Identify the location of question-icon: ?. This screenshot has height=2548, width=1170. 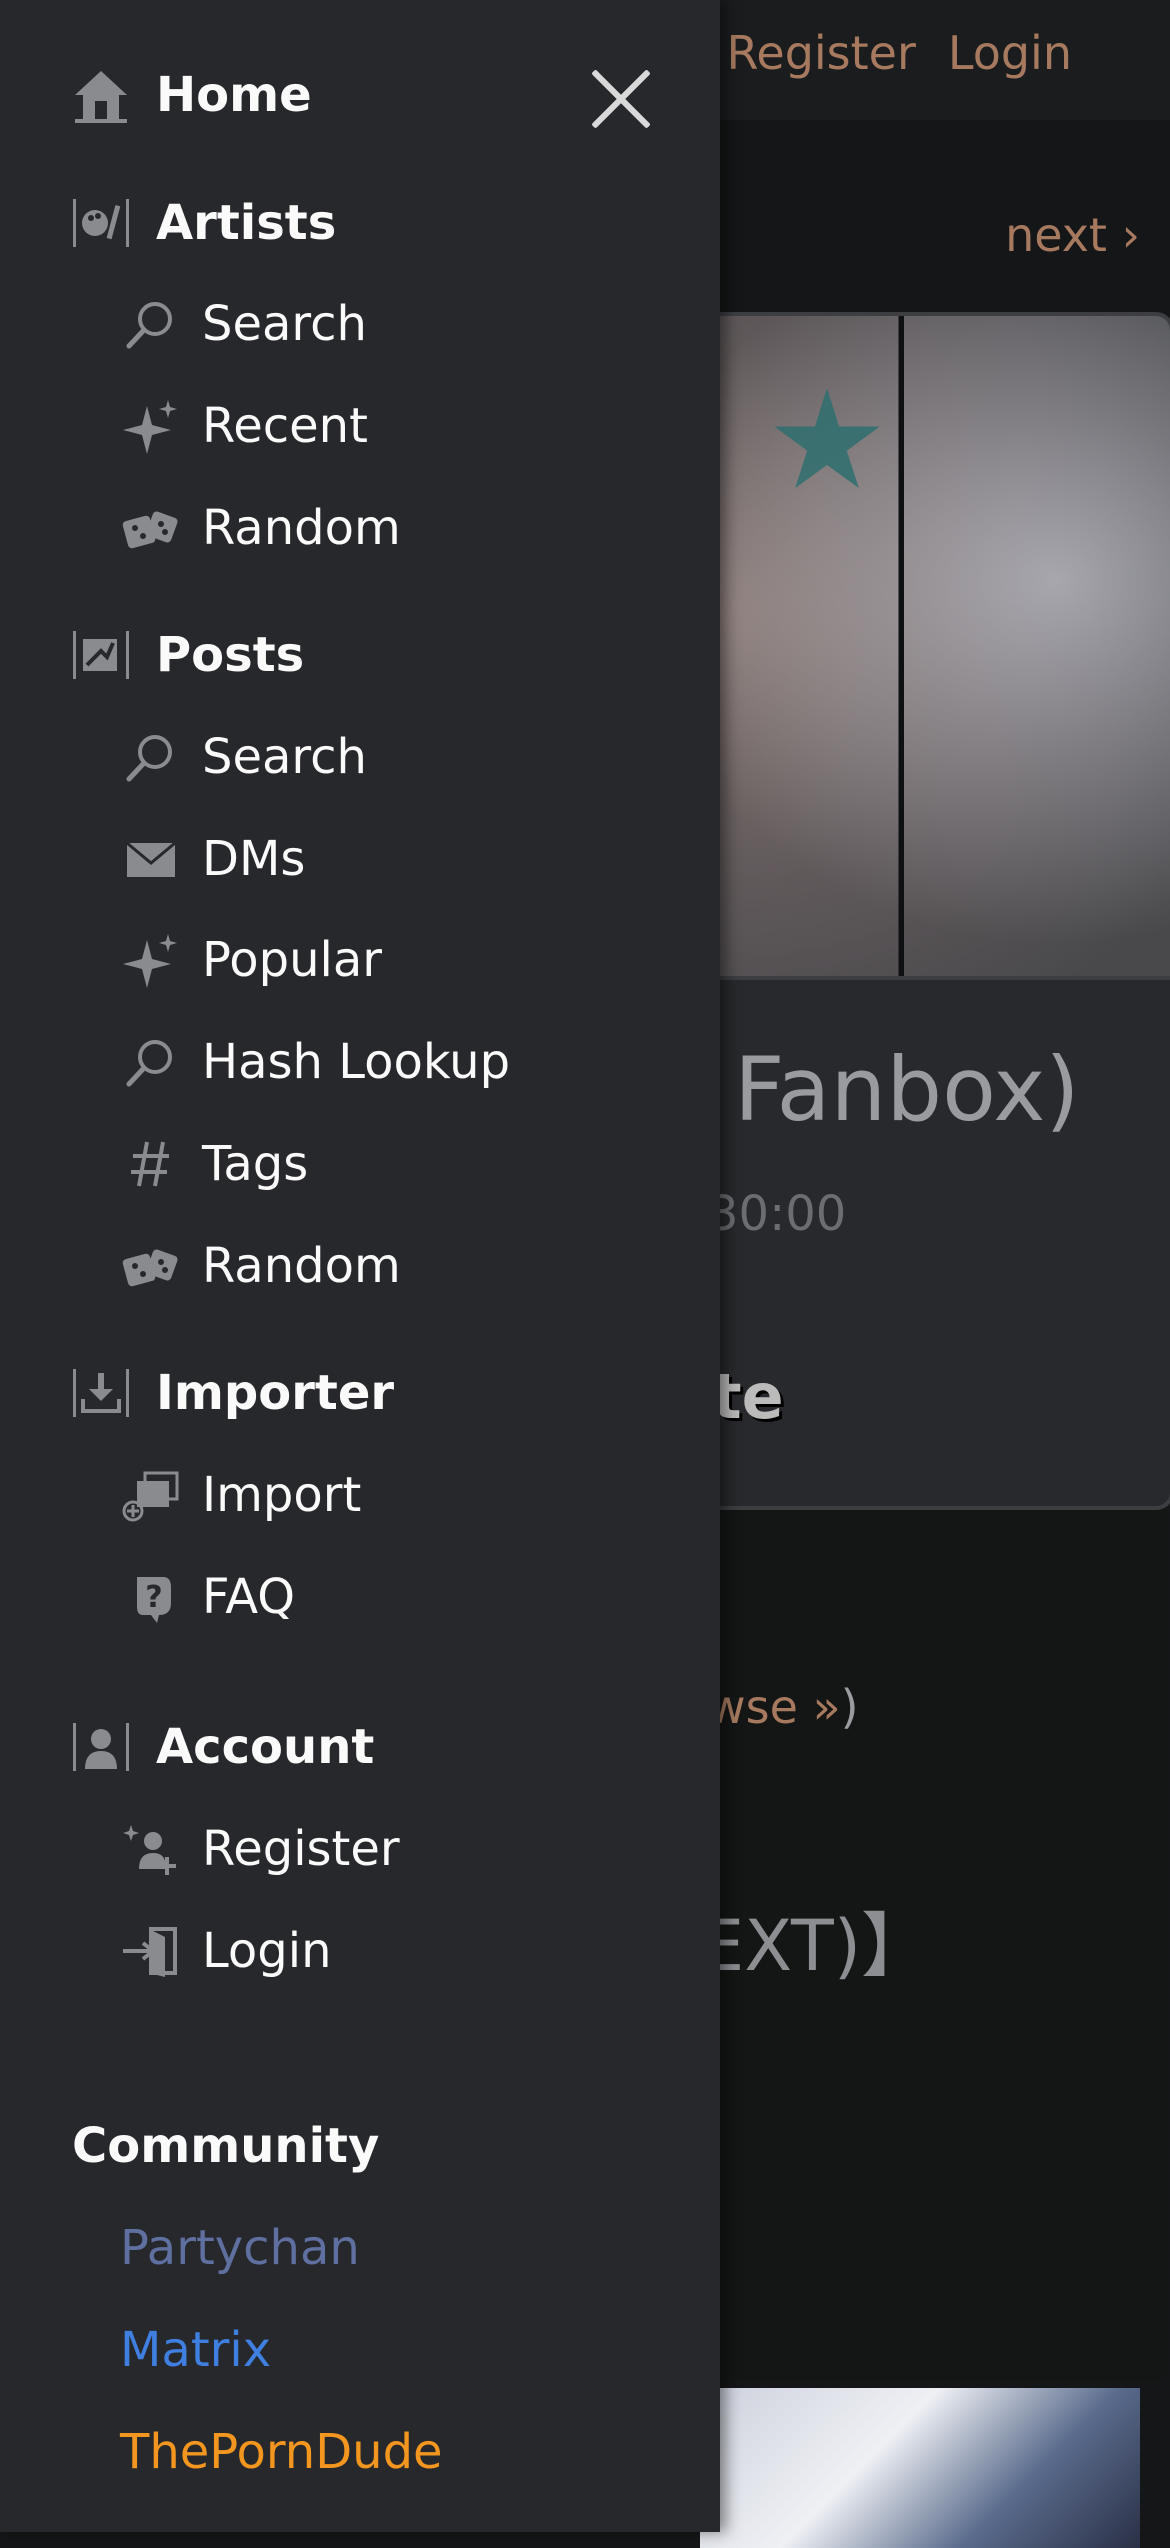
(151, 1597).